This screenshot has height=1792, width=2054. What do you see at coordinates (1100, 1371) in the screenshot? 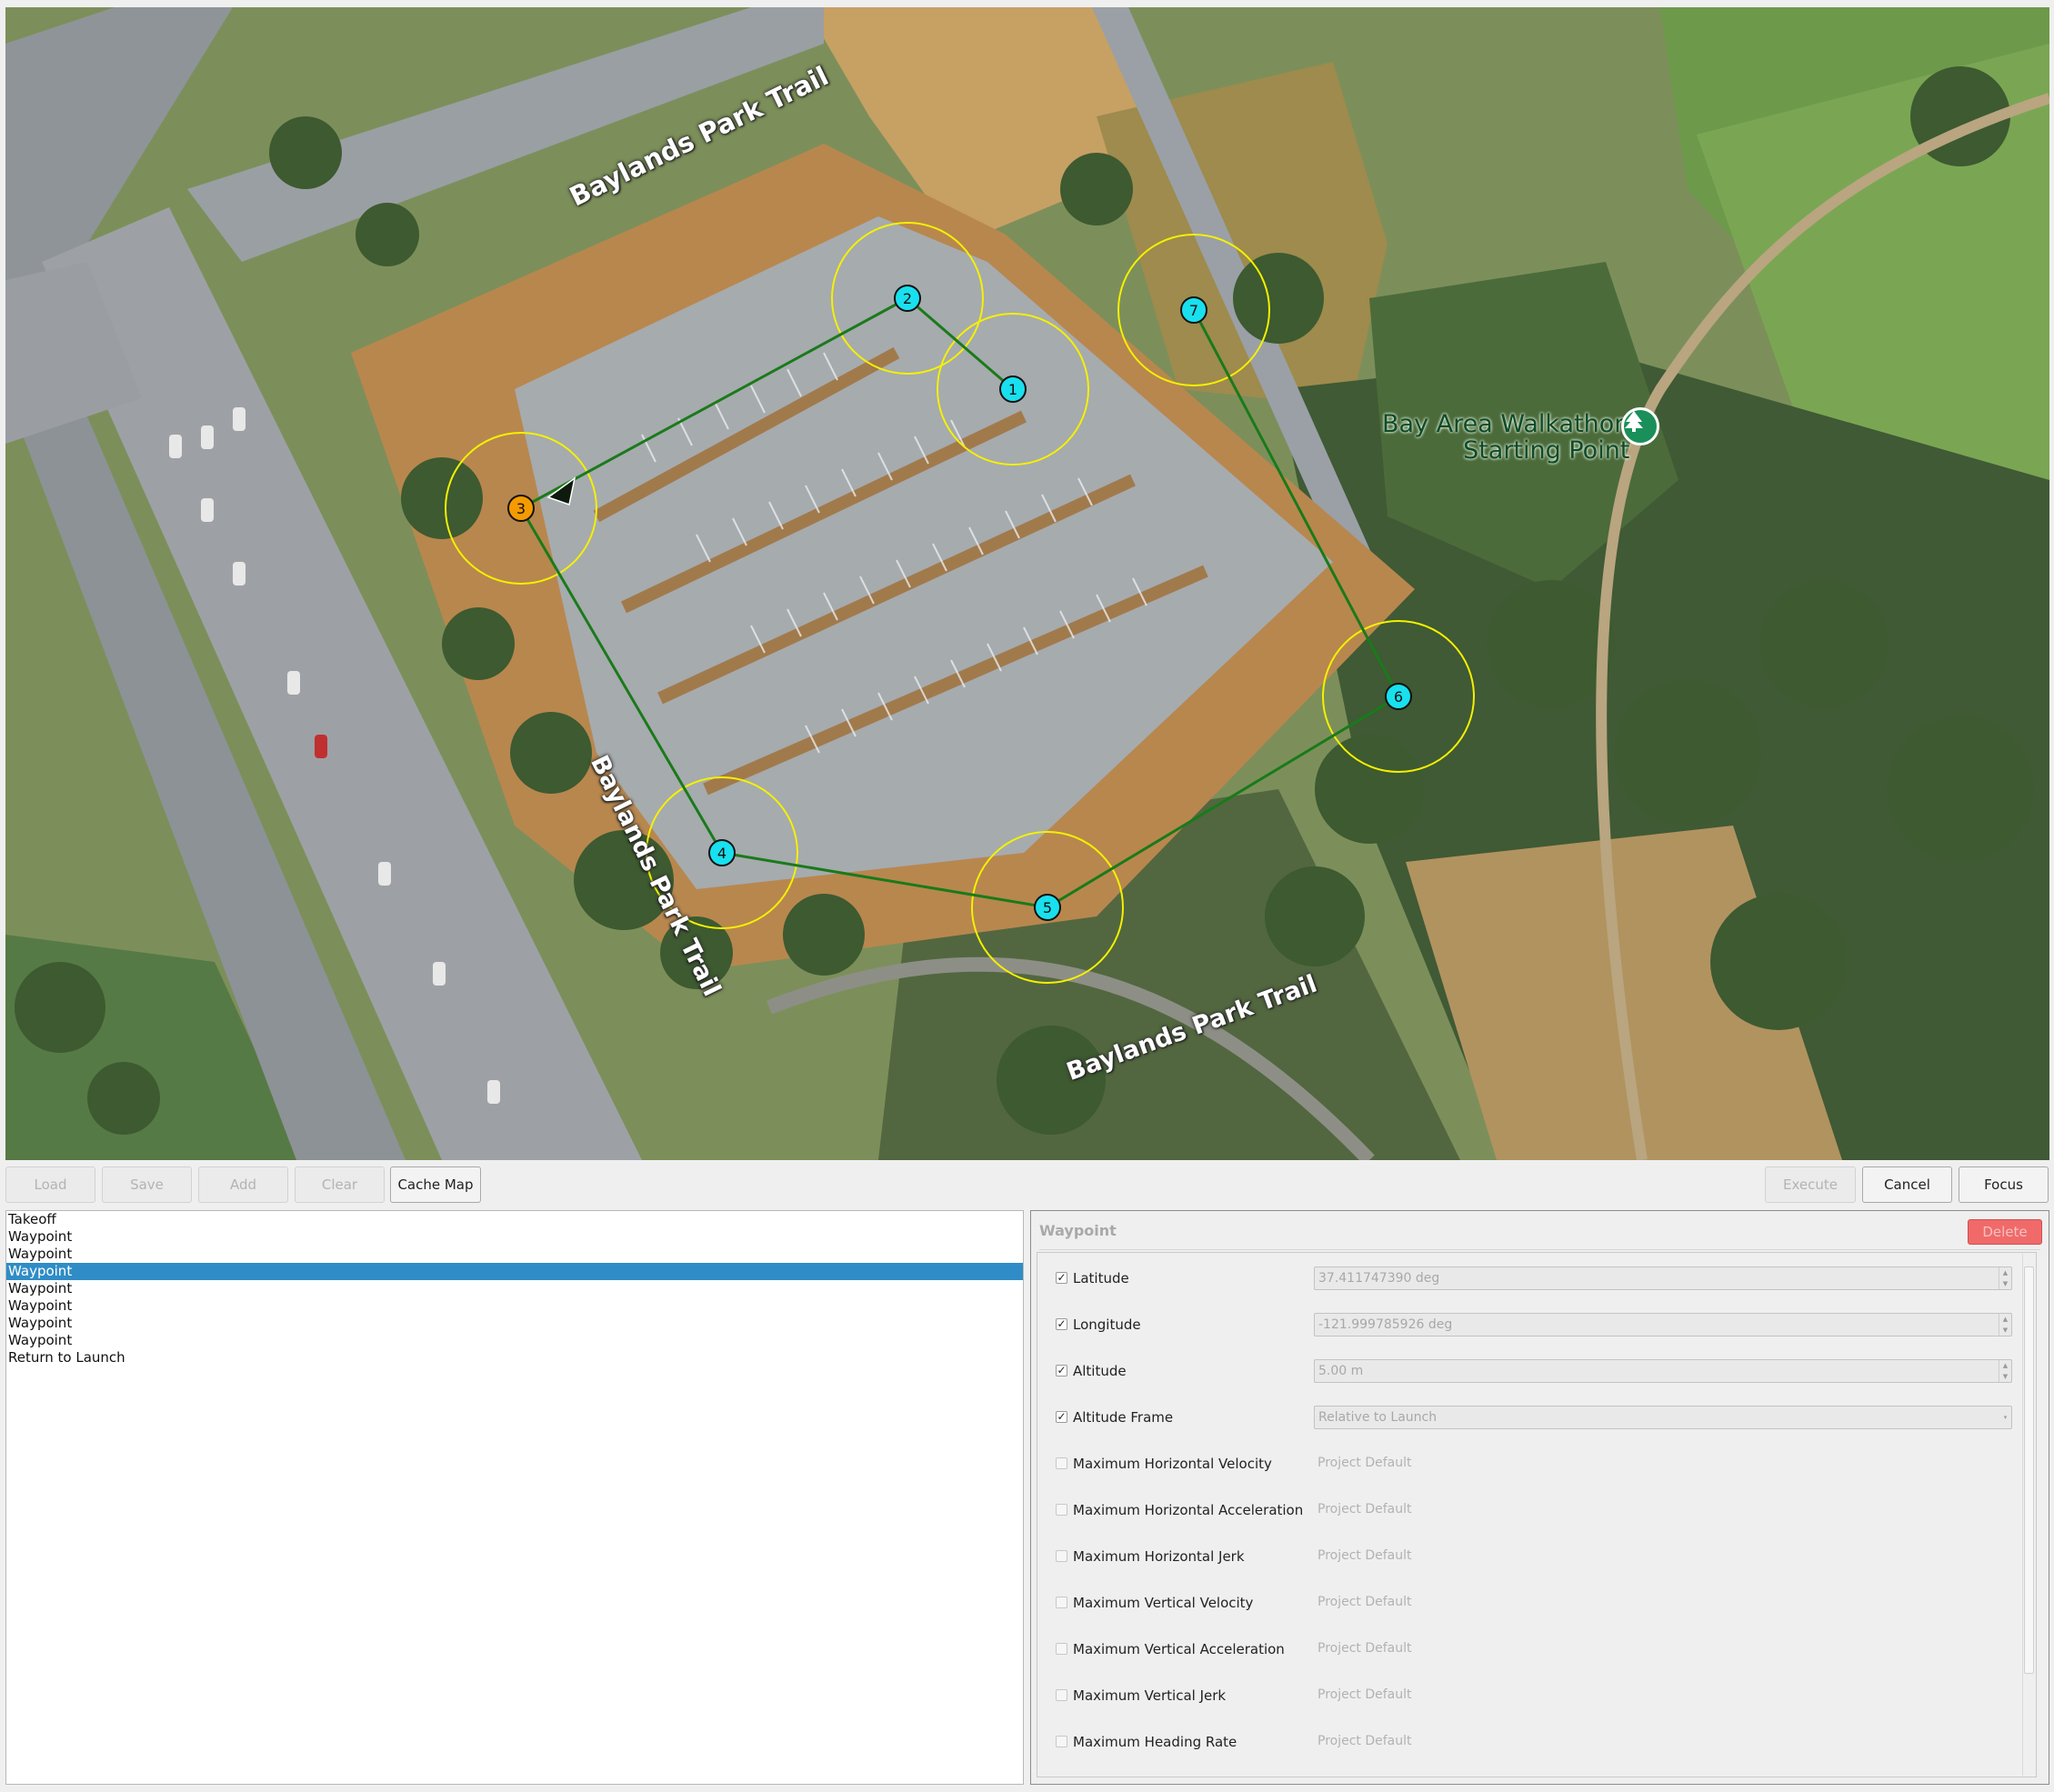
I see `param-label: Altitude` at bounding box center [1100, 1371].